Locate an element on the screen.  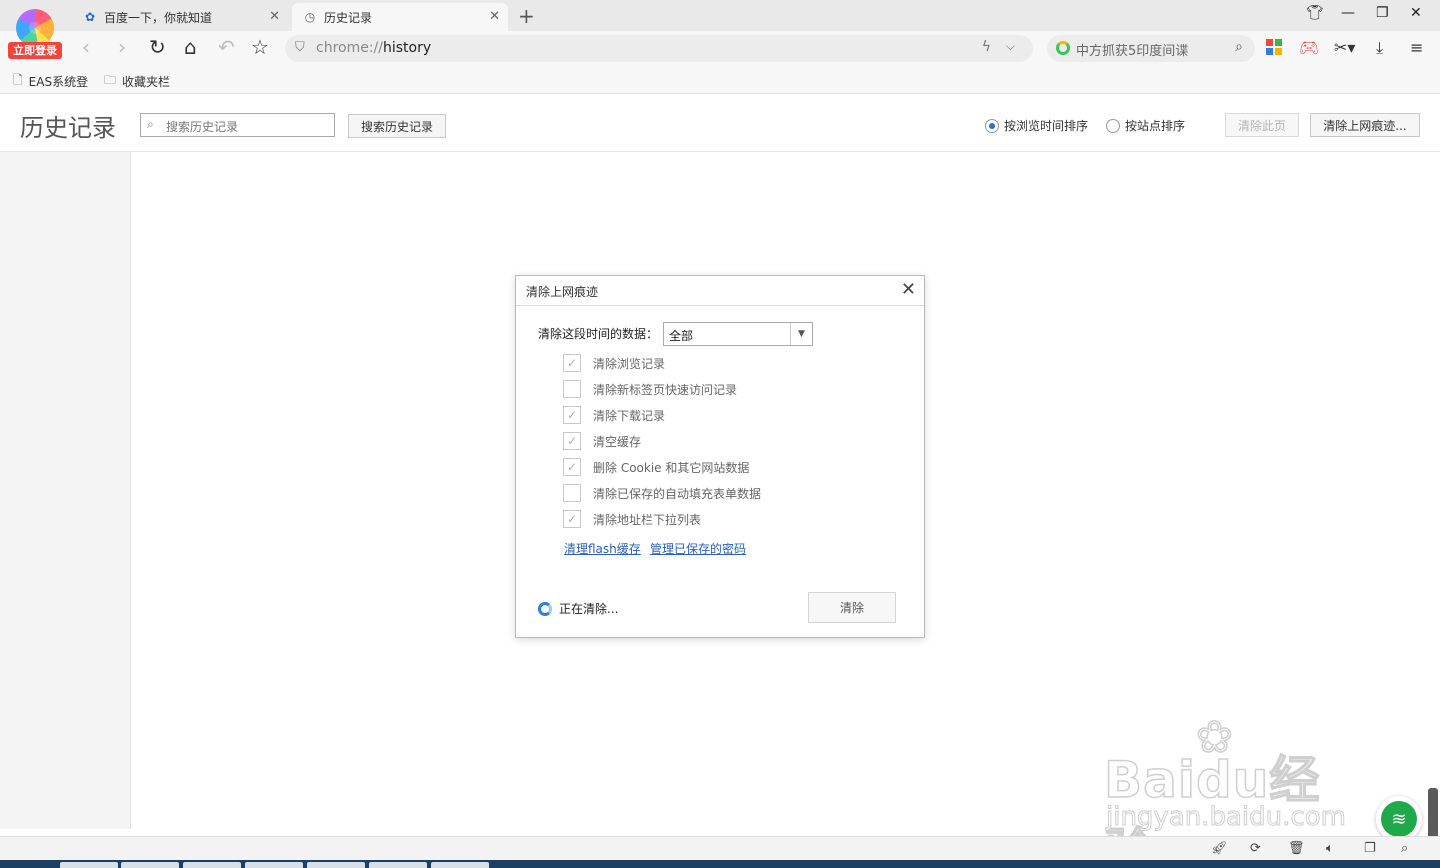
tab-label: 百度一下，你就知道 is located at coordinates (158, 17).